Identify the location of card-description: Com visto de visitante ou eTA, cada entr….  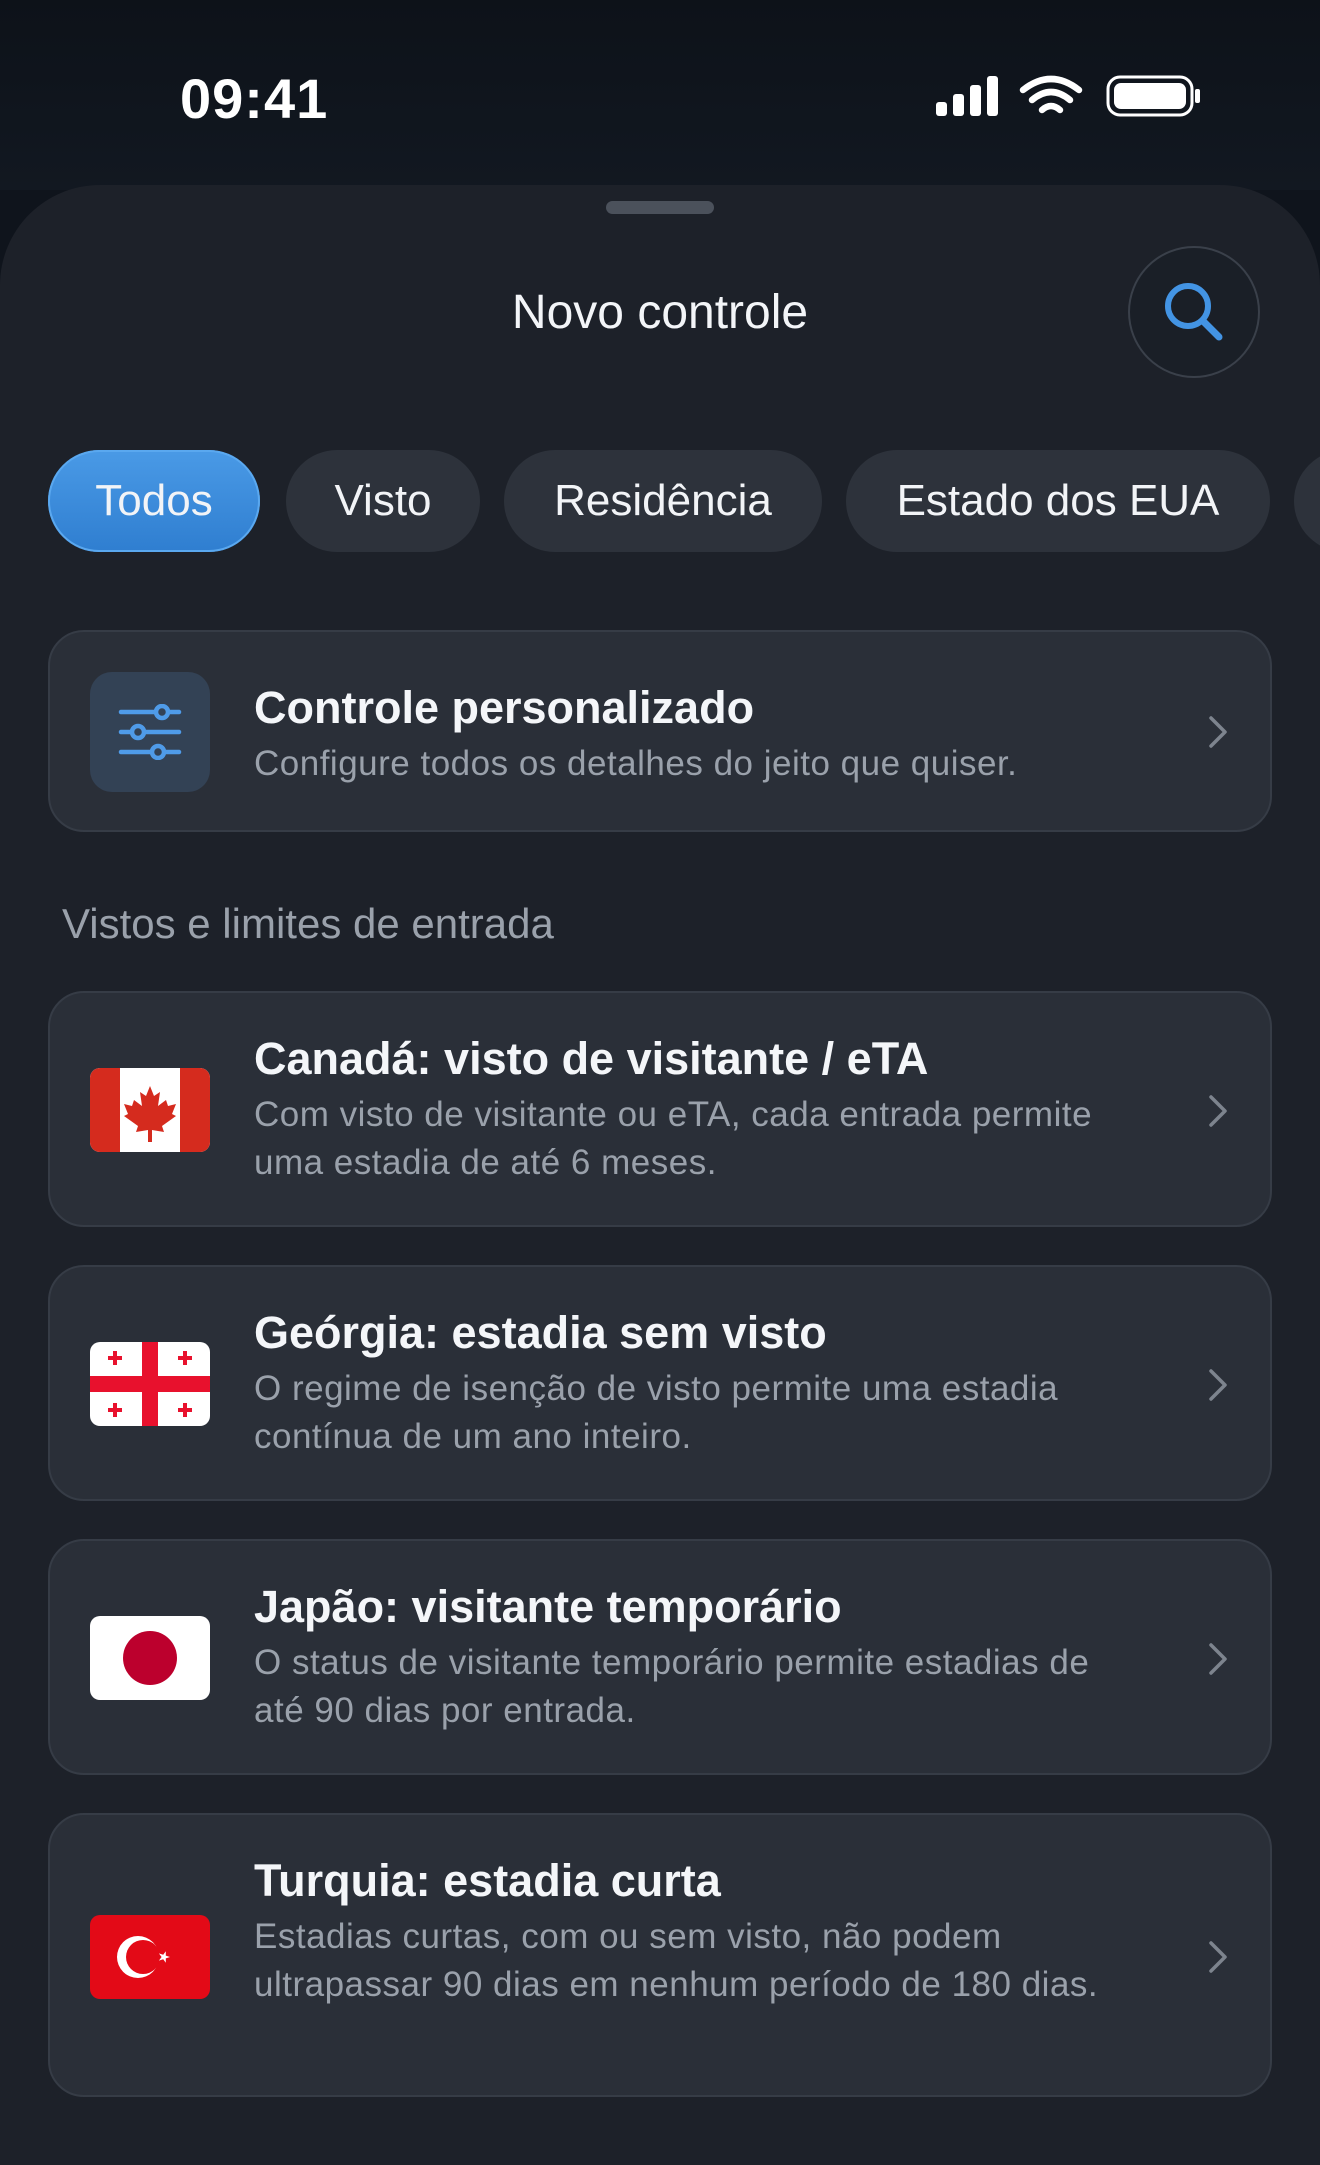
(673, 1138).